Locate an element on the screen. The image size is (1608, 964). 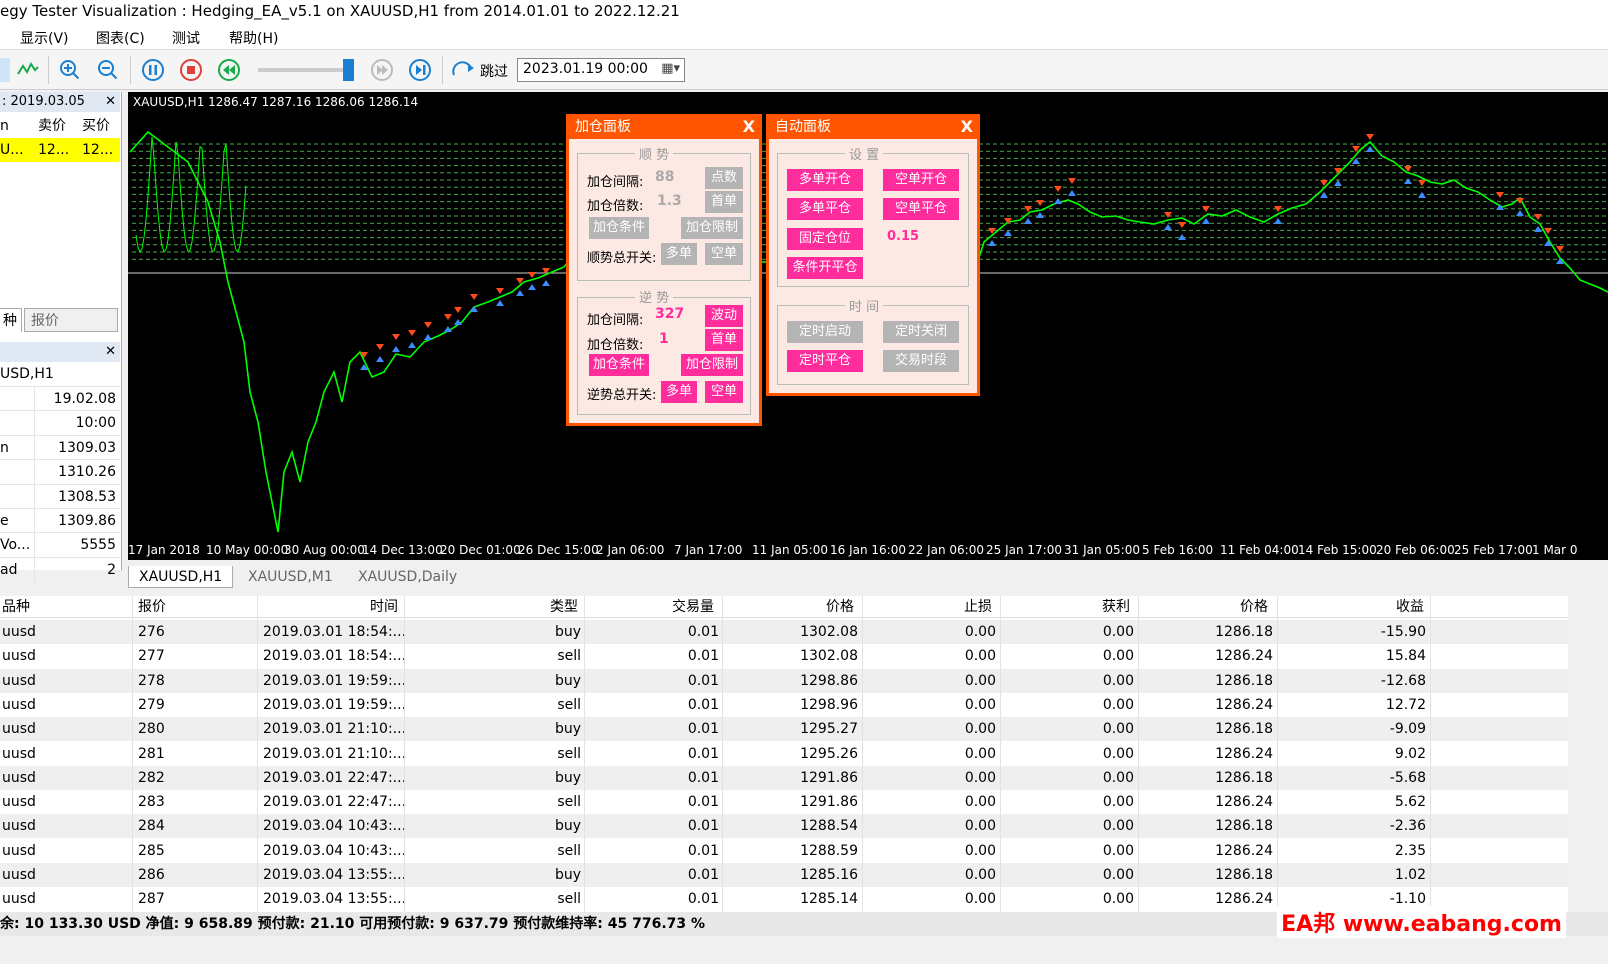
calendar-dropdown-icon: ▦▾ is located at coordinates (670, 68).